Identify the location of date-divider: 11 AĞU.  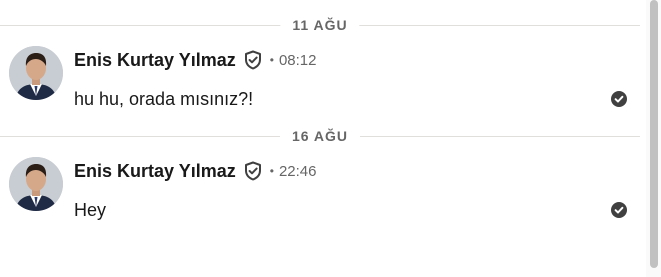
(320, 25).